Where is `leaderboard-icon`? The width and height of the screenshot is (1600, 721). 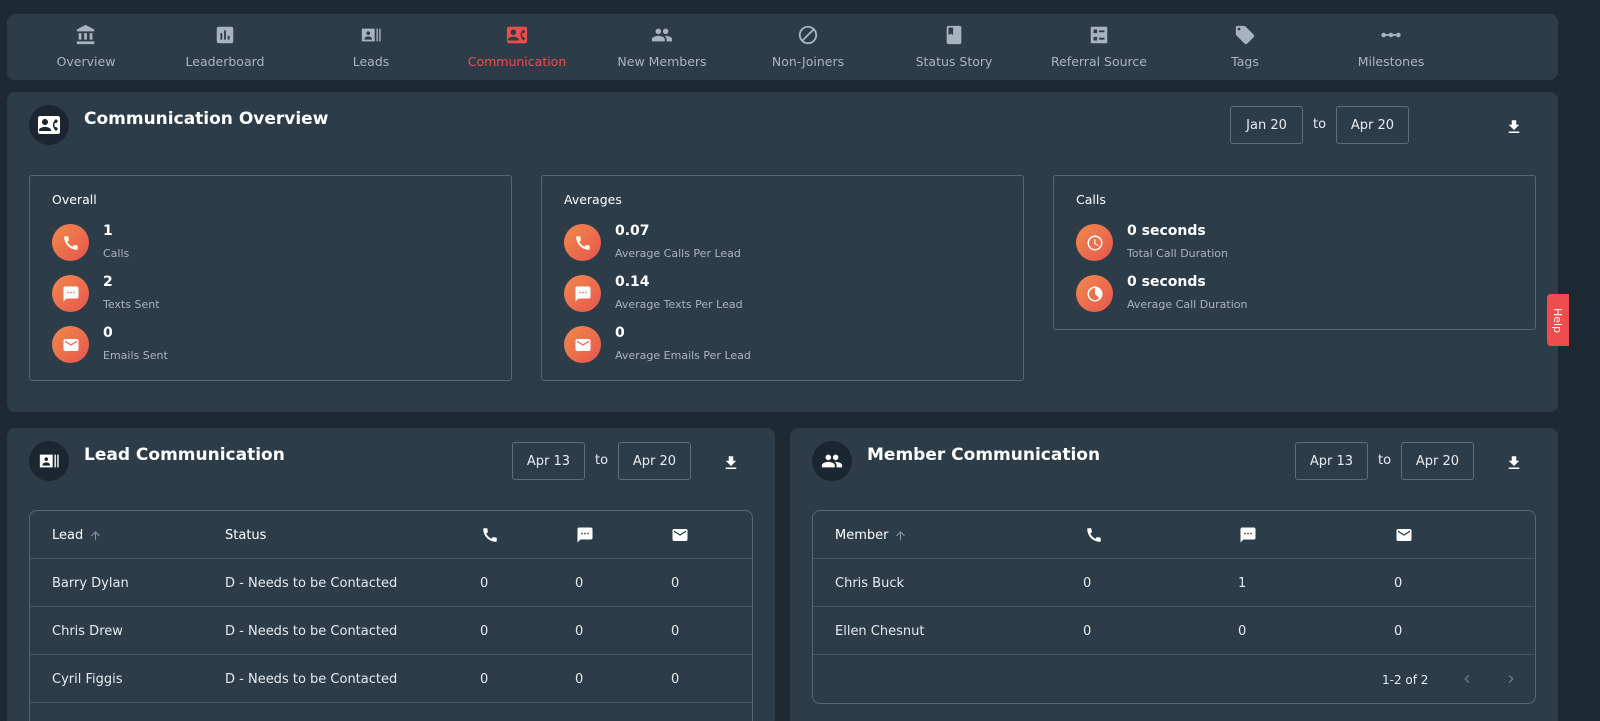
leaderboard-icon is located at coordinates (225, 35).